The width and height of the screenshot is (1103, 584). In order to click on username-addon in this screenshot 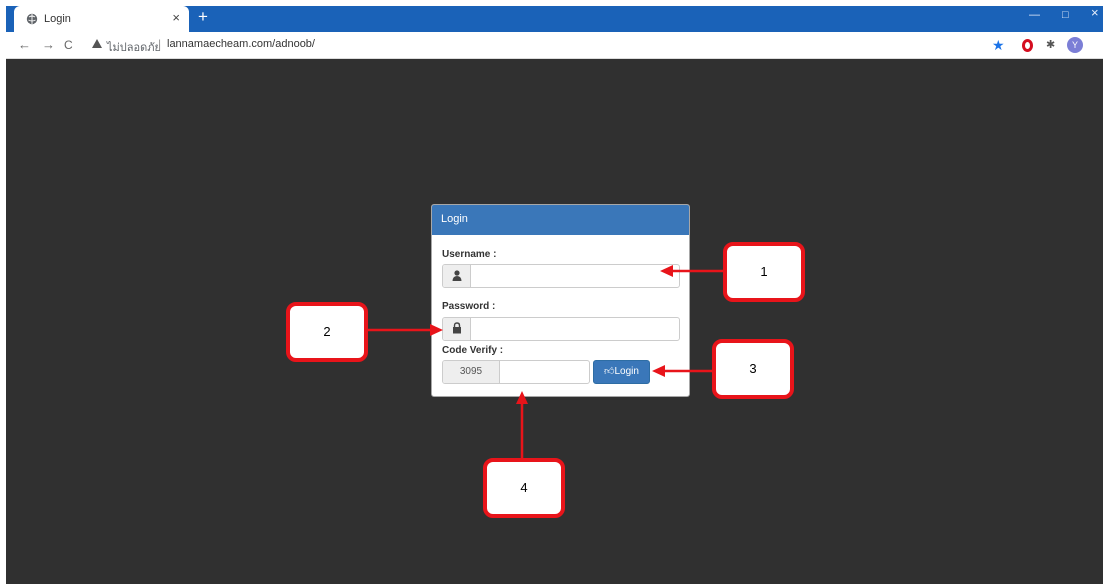, I will do `click(457, 276)`.